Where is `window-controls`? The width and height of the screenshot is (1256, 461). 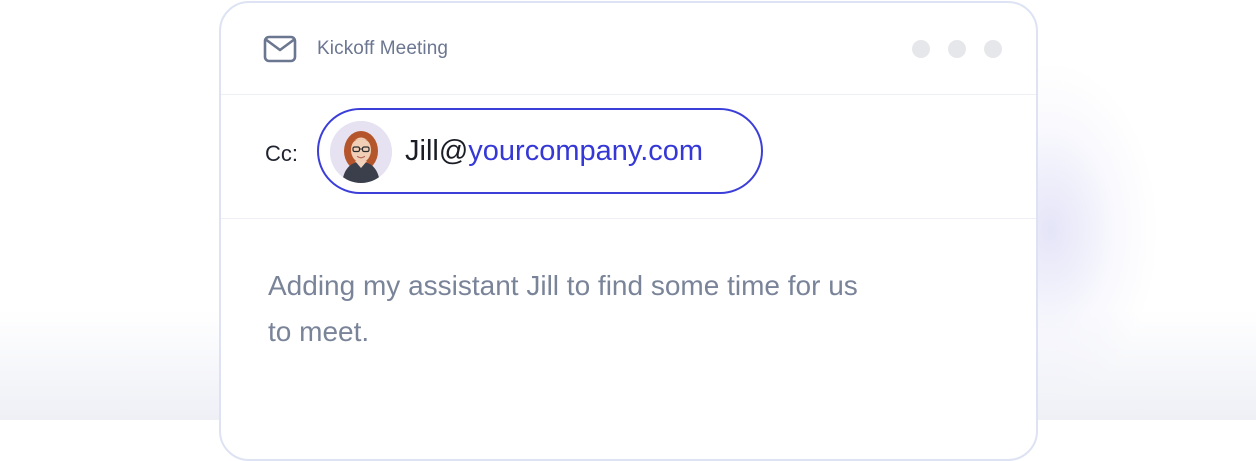 window-controls is located at coordinates (957, 49).